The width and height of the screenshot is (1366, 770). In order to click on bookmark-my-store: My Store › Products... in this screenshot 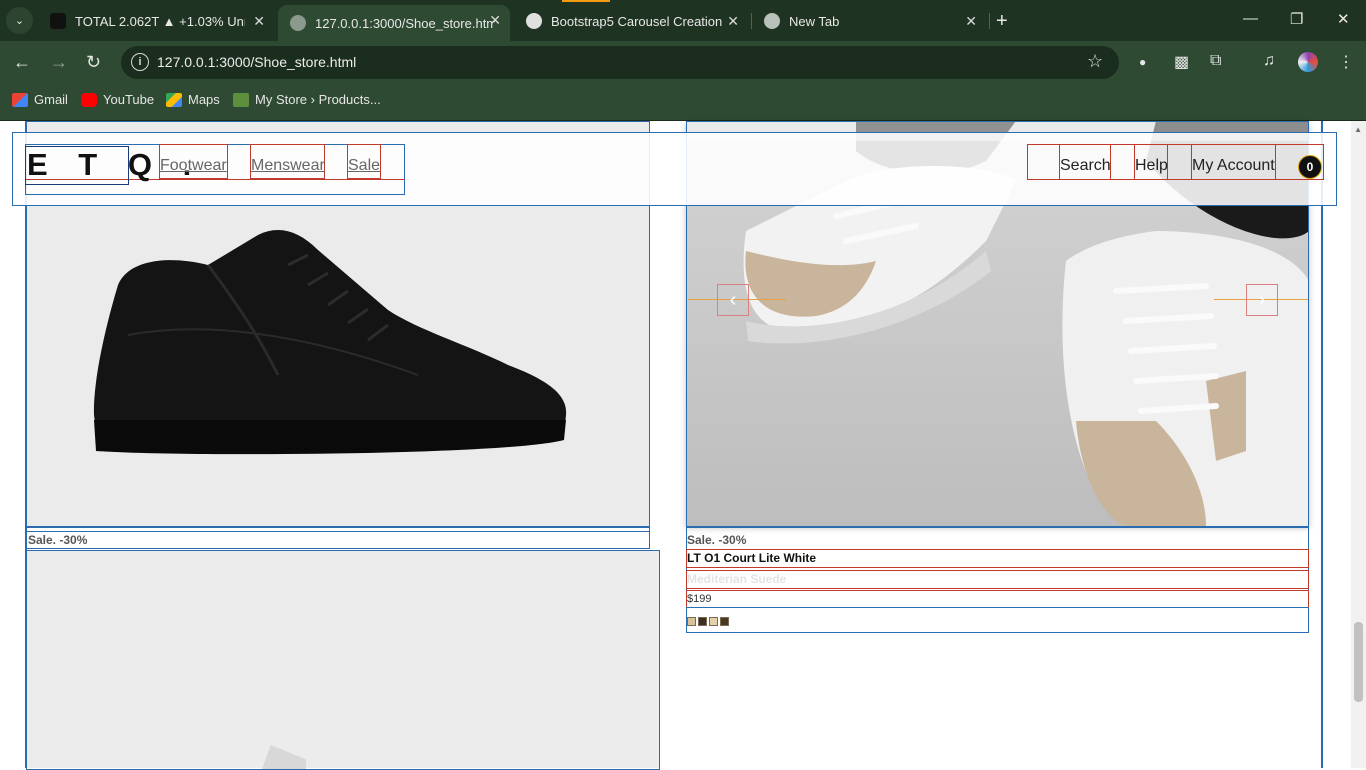, I will do `click(307, 99)`.